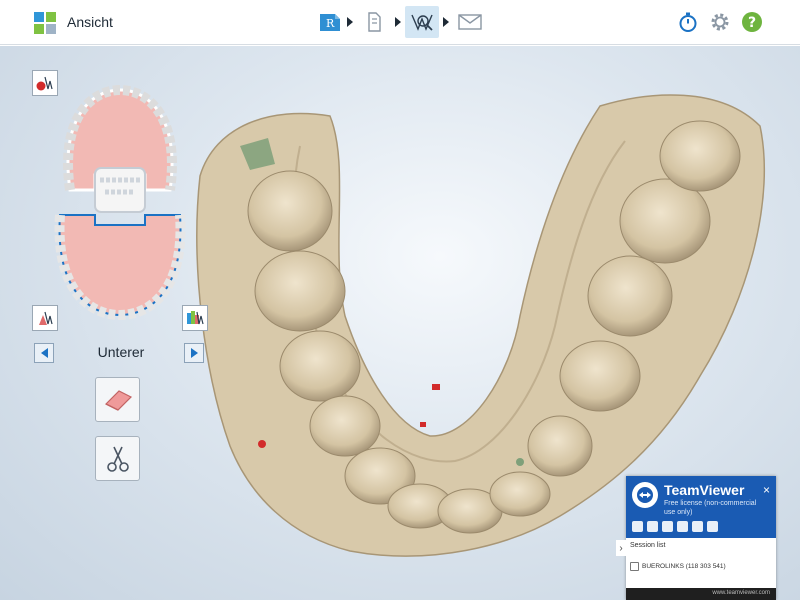 The width and height of the screenshot is (800, 600). I want to click on tooth-scan-icon, so click(374, 22).